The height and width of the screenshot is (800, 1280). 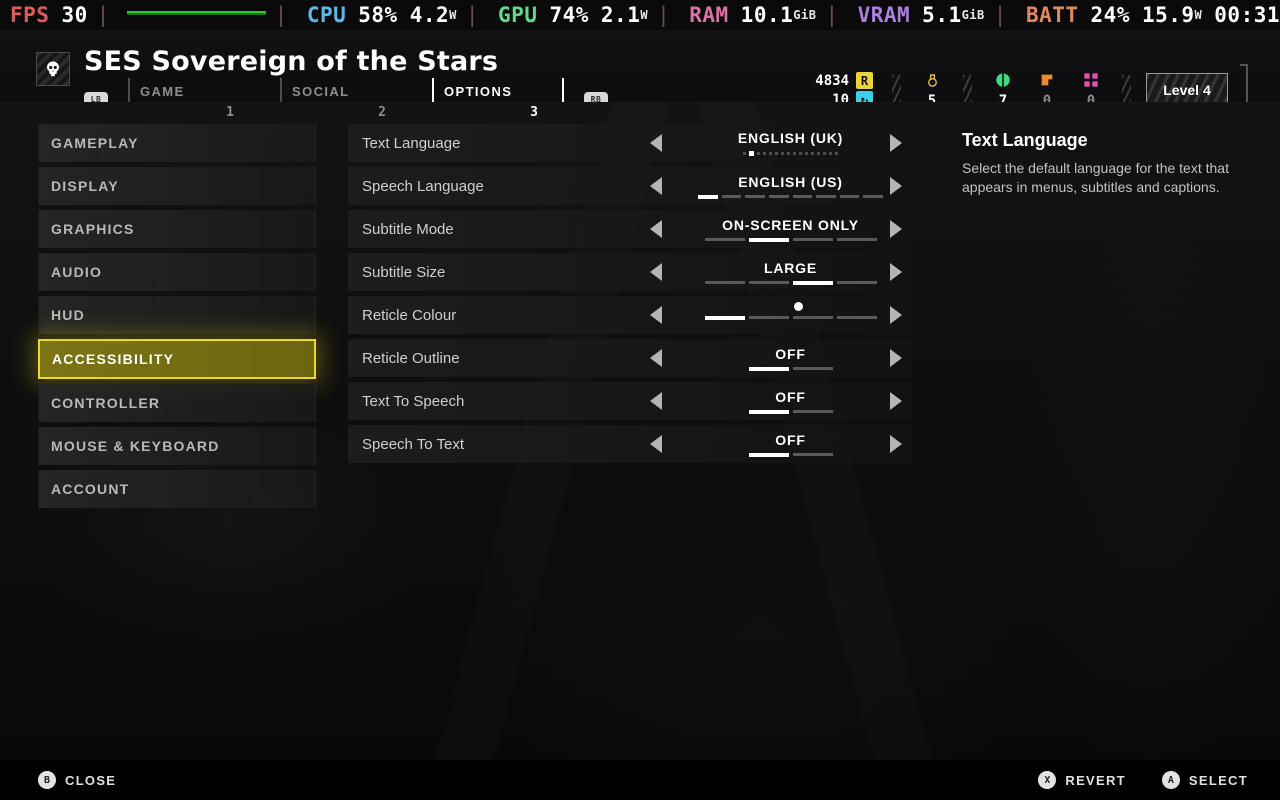 I want to click on setting-row: Reticle Colour, so click(x=630, y=315).